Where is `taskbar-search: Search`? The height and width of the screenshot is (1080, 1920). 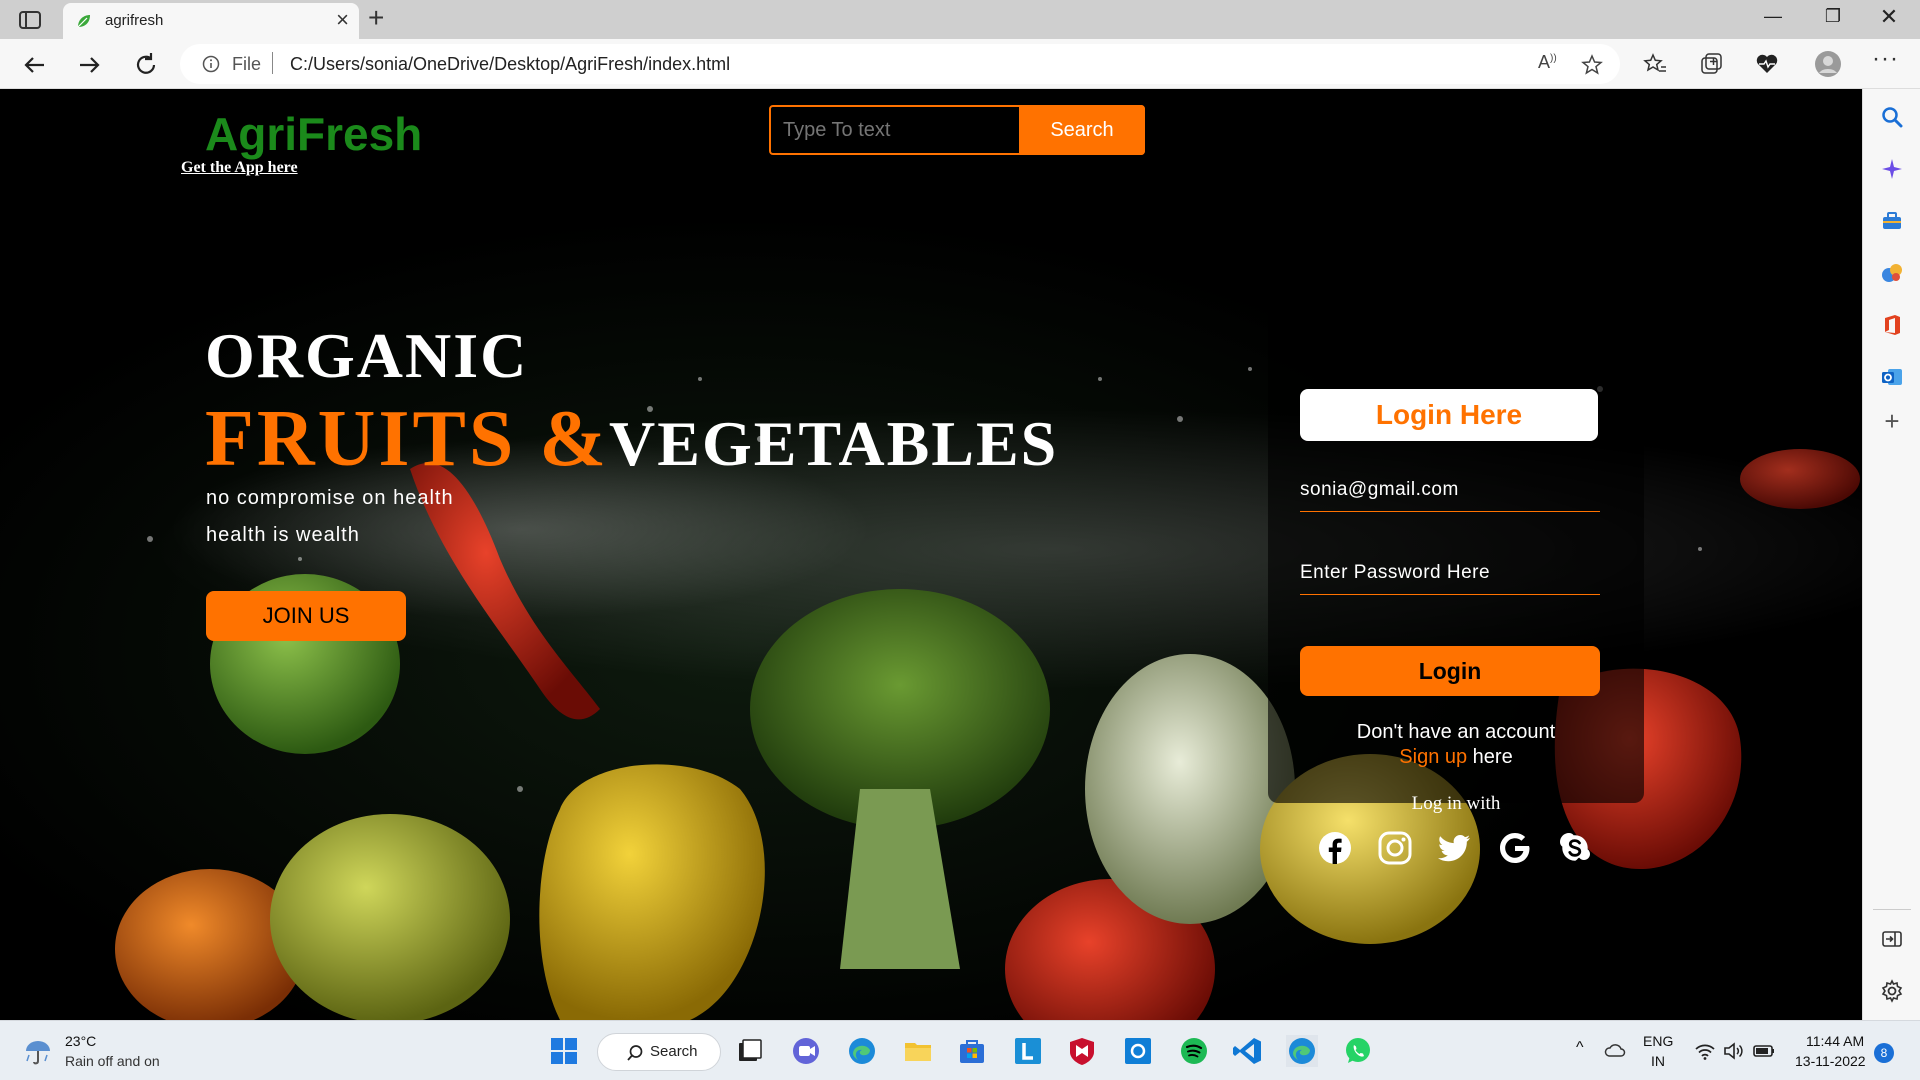 taskbar-search: Search is located at coordinates (659, 1052).